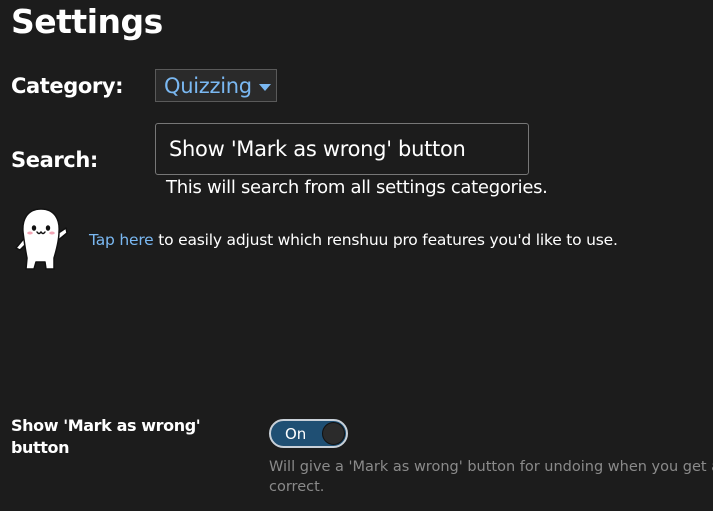  I want to click on page-title: Settings, so click(87, 21).